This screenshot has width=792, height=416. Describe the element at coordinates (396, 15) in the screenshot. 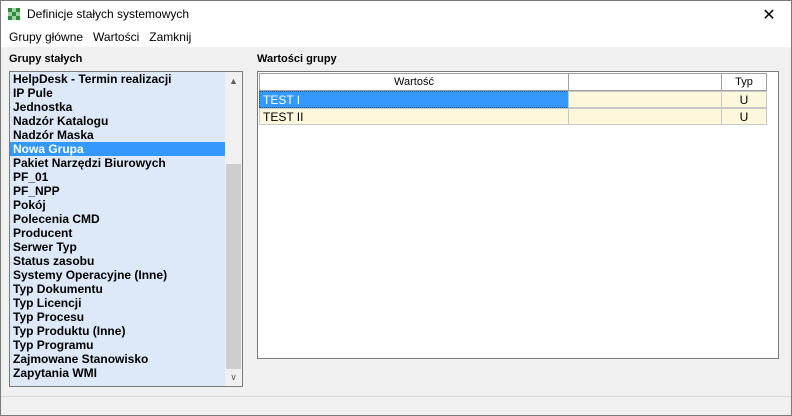

I see `title-bar: Definicje stałych systemowych ✕` at that location.